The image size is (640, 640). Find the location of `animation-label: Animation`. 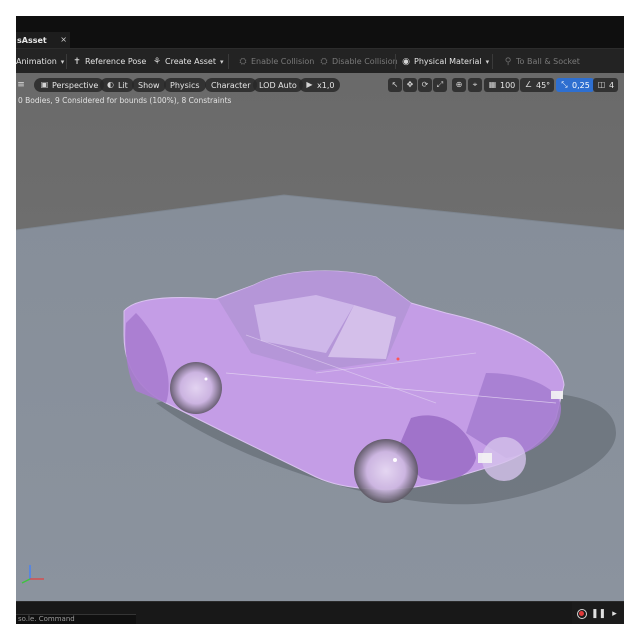

animation-label: Animation is located at coordinates (36, 61).